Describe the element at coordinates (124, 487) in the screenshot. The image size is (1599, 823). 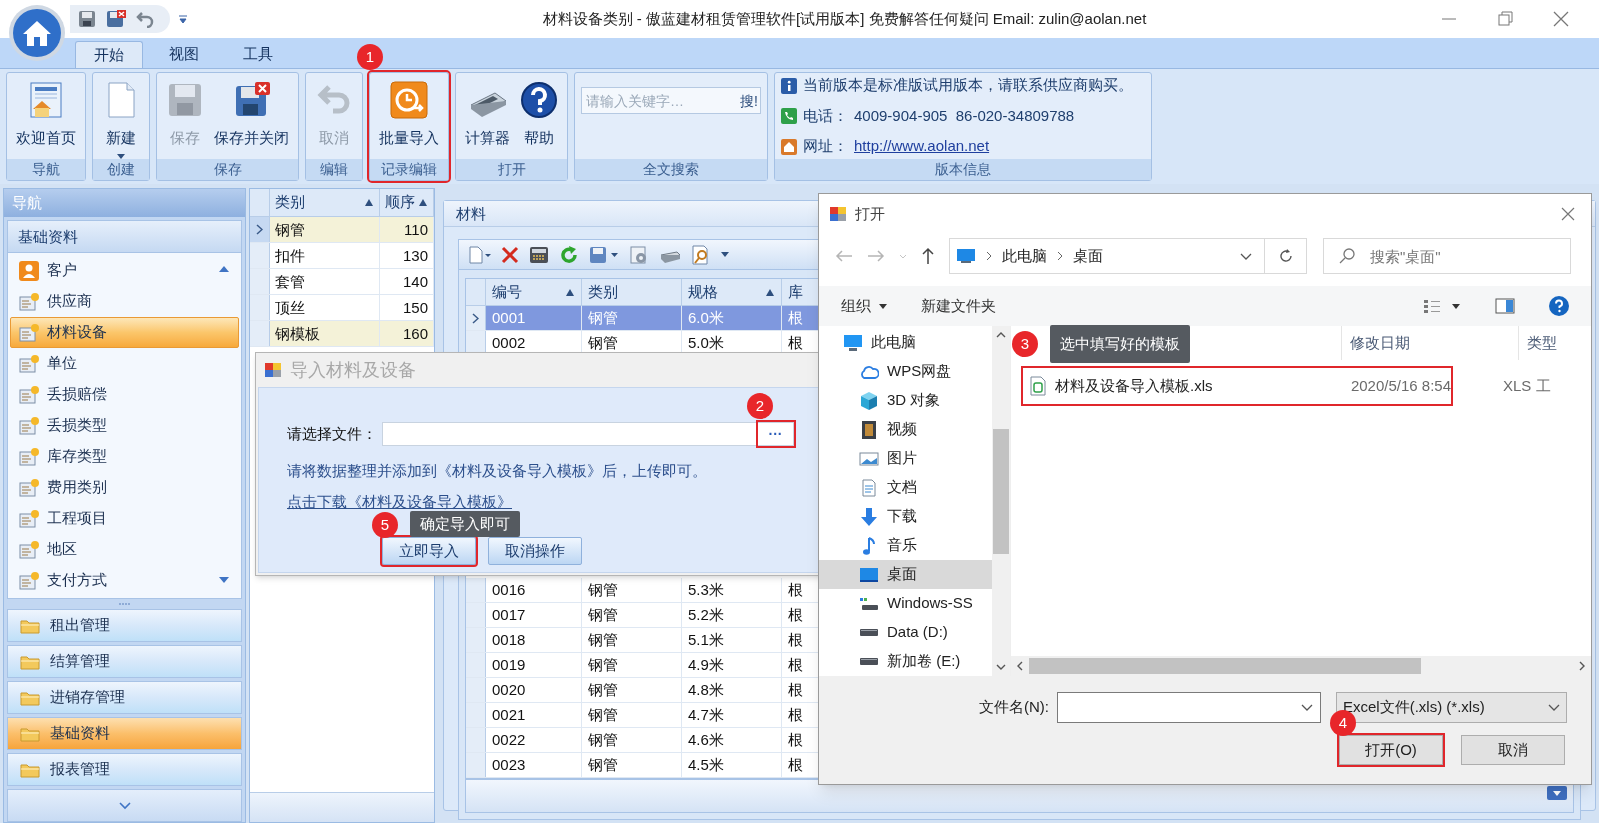
I see `nav-item: 费用类别` at that location.